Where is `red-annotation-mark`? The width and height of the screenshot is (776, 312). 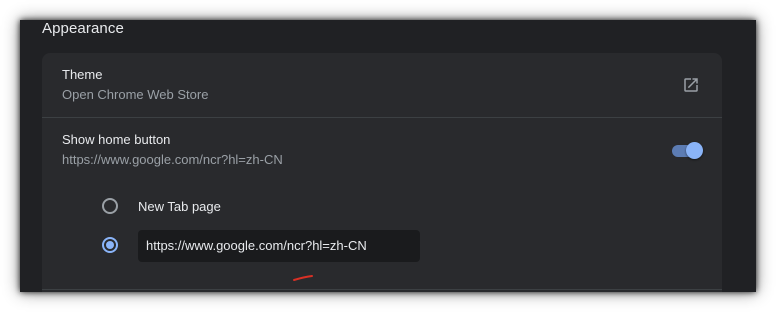 red-annotation-mark is located at coordinates (303, 278).